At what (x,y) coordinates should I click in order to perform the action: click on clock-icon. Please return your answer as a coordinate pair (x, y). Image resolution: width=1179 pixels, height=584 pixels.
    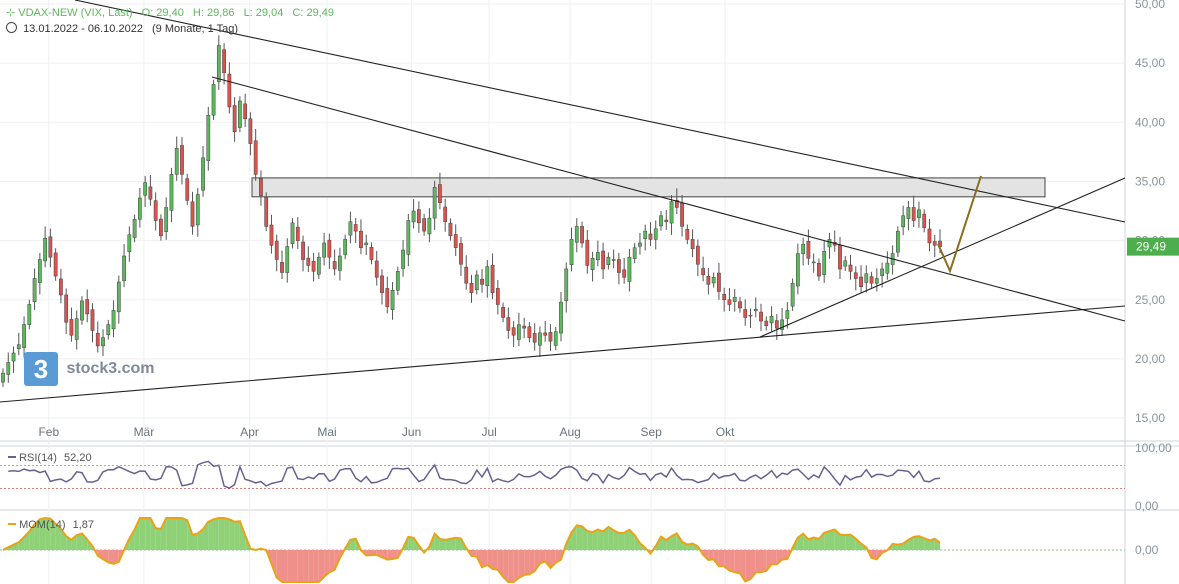
    Looking at the image, I should click on (11, 27).